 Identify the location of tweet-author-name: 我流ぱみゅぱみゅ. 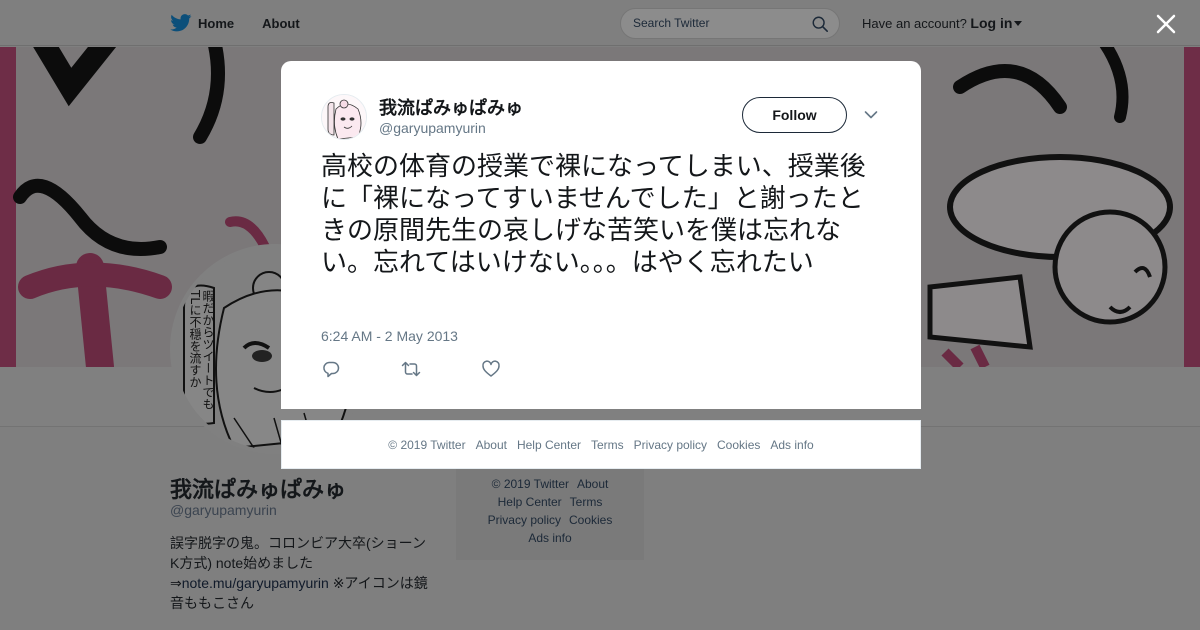
(451, 107).